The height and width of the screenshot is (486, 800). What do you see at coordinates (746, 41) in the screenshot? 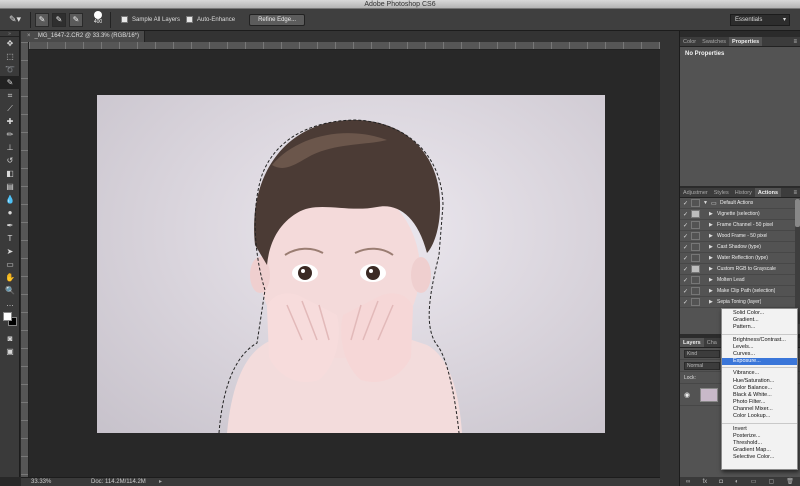
I see `tab-properties: Properties` at bounding box center [746, 41].